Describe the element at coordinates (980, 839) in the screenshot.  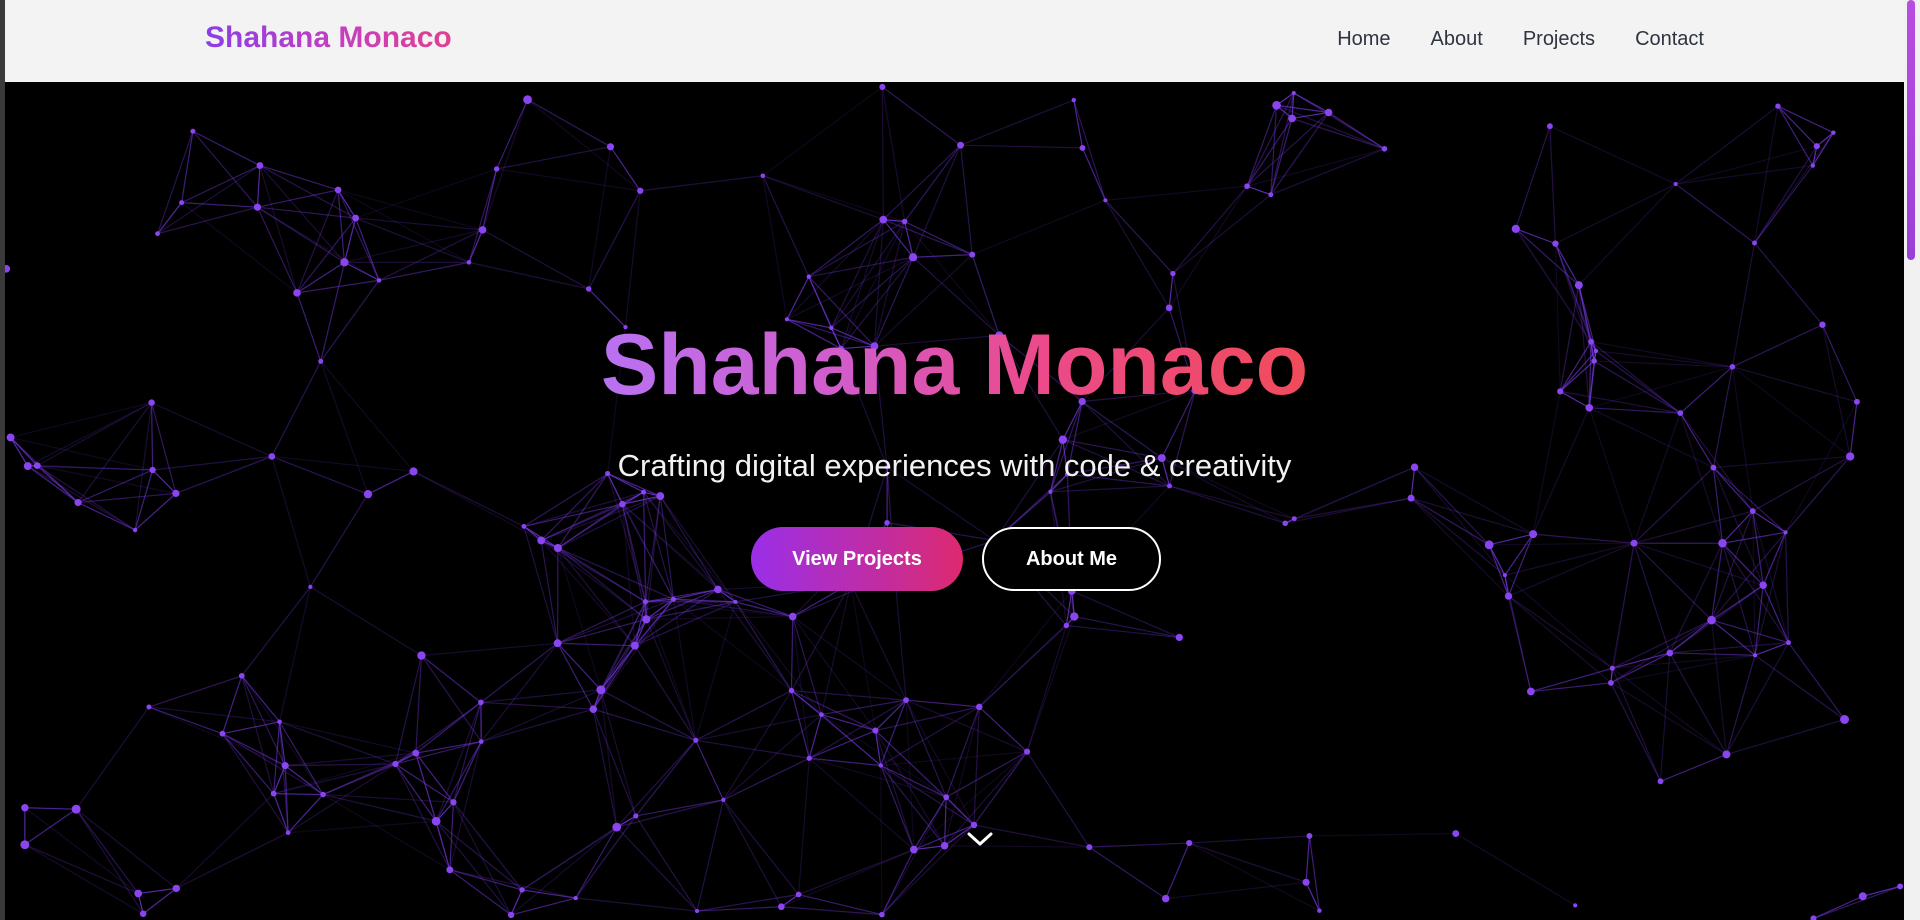
I see `chevron-down-icon` at that location.